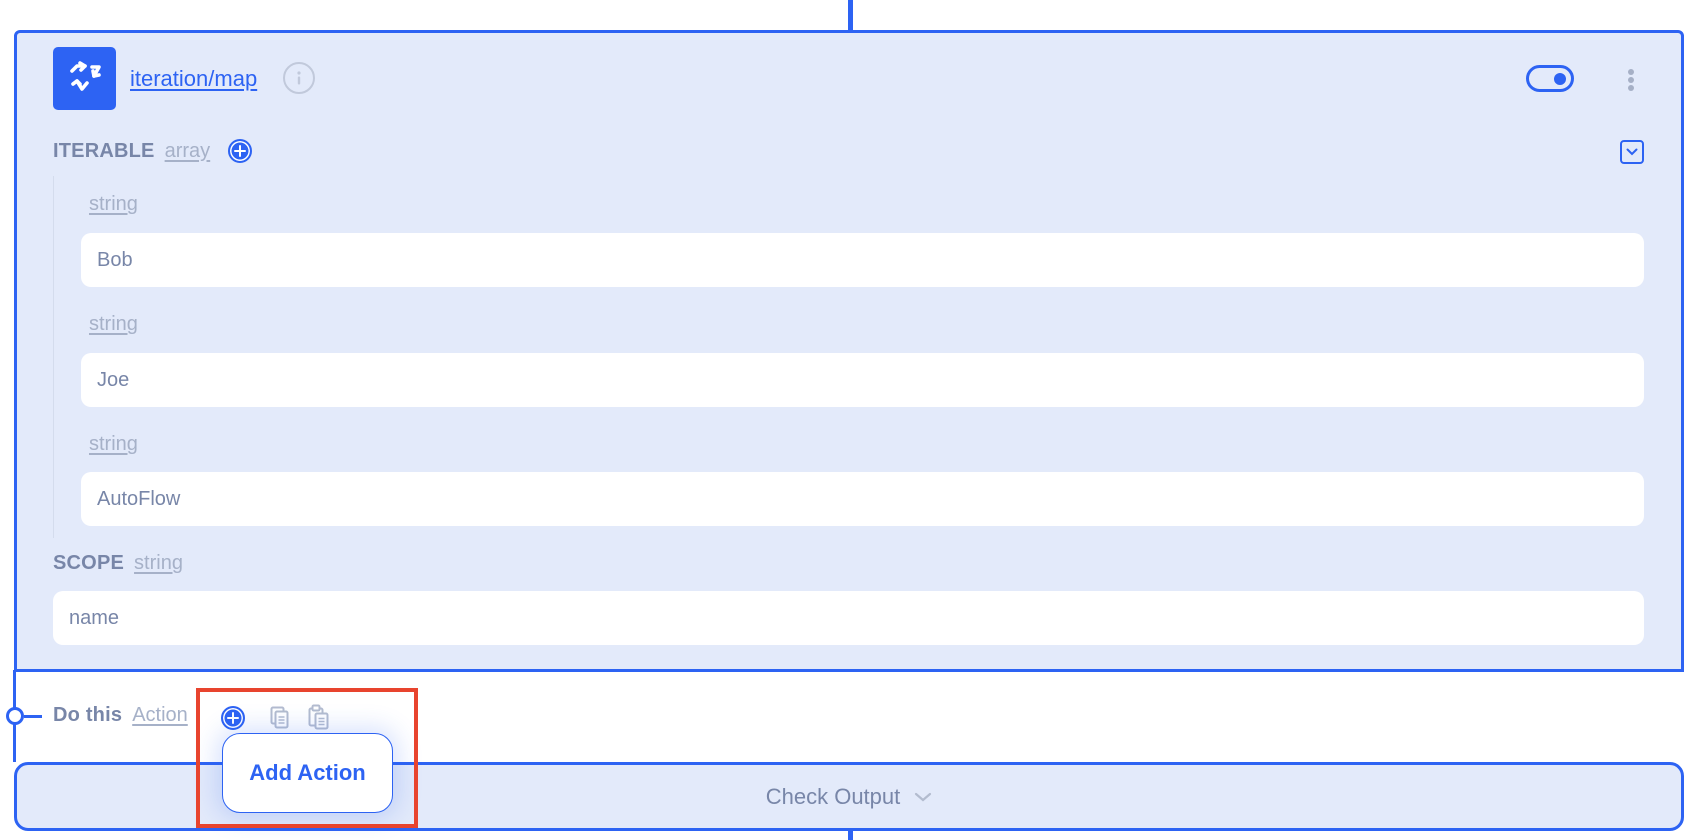 This screenshot has height=840, width=1698. Describe the element at coordinates (862, 380) in the screenshot. I see `iterable-item-input: Joe` at that location.